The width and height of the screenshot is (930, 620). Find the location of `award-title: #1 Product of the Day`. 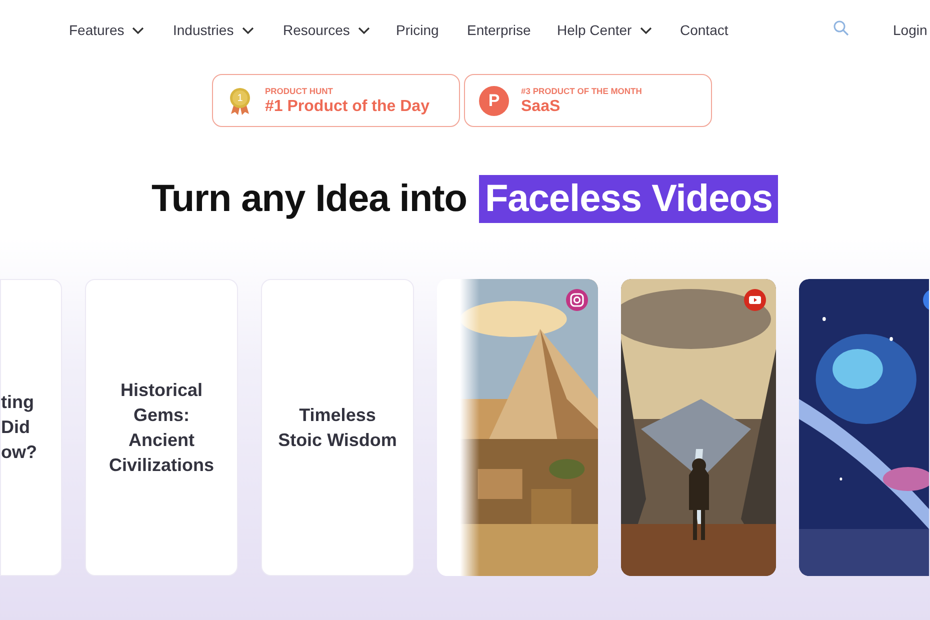

award-title: #1 Product of the Day is located at coordinates (347, 106).